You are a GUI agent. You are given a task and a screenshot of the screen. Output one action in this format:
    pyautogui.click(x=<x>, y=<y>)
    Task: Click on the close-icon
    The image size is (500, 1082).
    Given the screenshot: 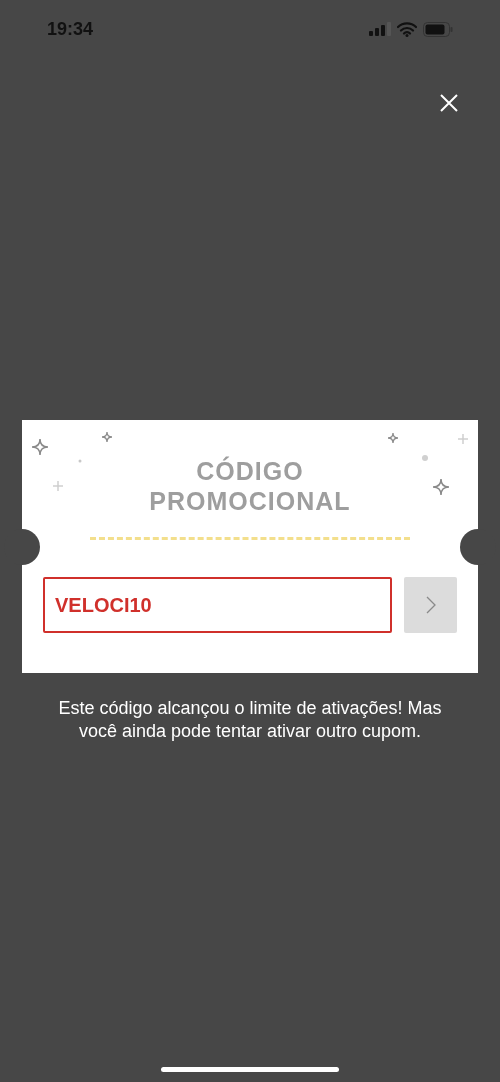 What is the action you would take?
    pyautogui.click(x=449, y=103)
    